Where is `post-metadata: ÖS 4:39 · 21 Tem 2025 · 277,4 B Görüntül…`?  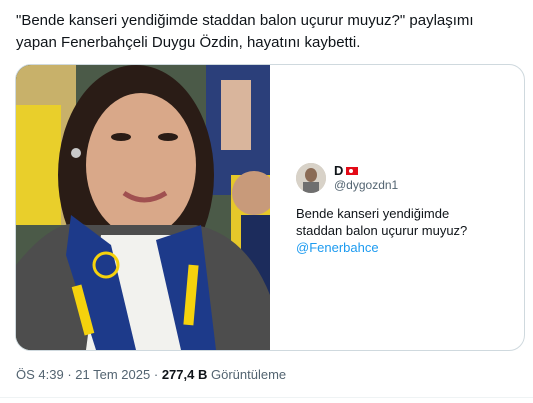
post-metadata: ÖS 4:39 · 21 Tem 2025 · 277,4 B Görüntül… is located at coordinates (151, 374).